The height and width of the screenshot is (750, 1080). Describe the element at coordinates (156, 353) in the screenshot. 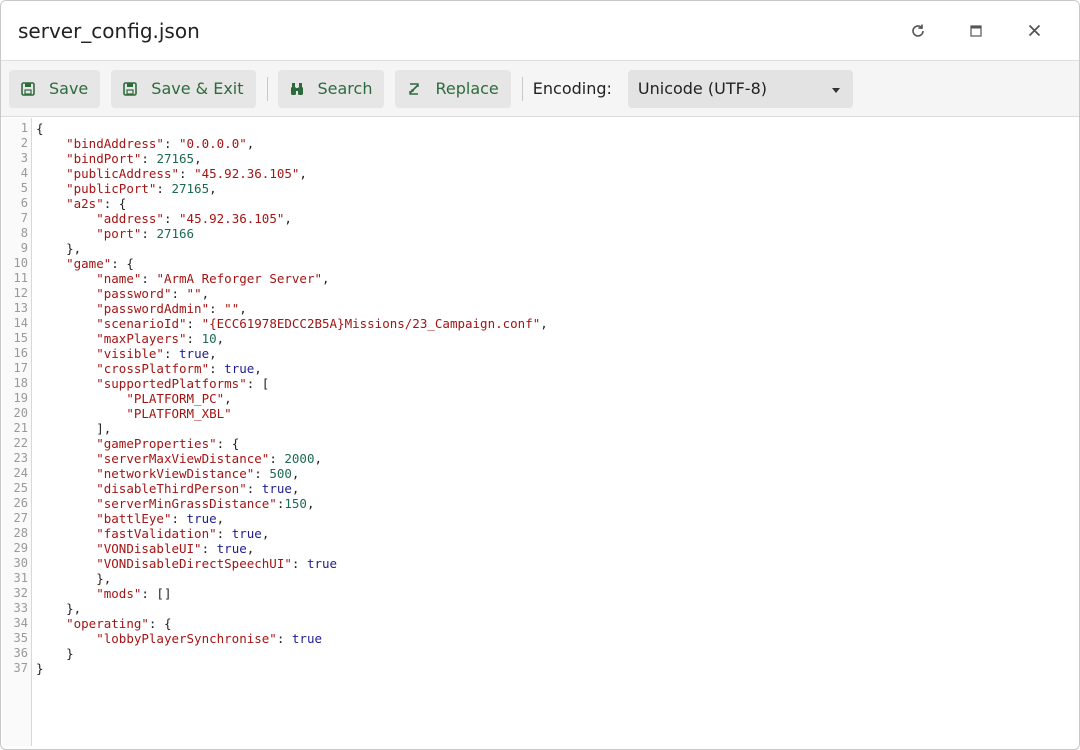

I see `code-line: "visible": true,` at that location.